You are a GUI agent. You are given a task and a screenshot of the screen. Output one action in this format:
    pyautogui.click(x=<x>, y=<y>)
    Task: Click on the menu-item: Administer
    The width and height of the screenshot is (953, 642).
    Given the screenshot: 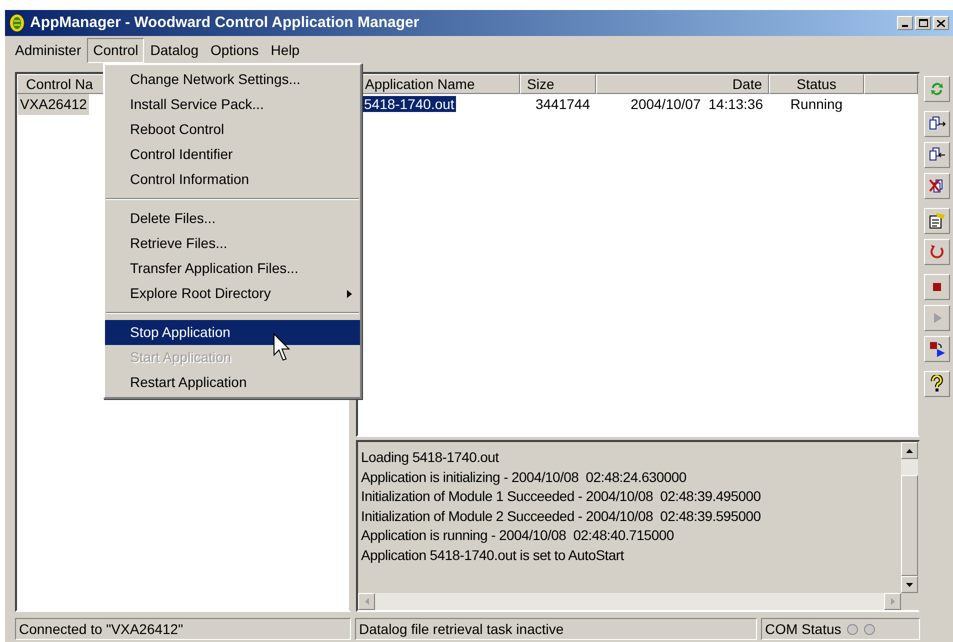 What is the action you would take?
    pyautogui.click(x=48, y=50)
    